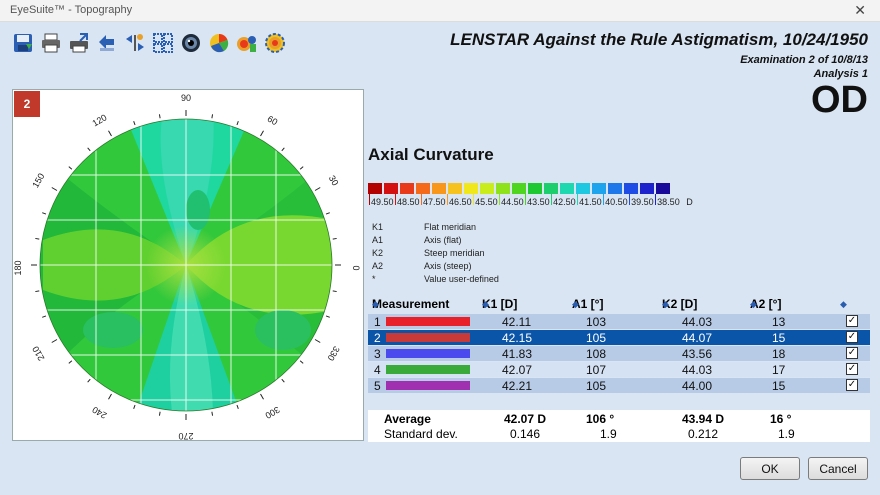 This screenshot has width=880, height=495. What do you see at coordinates (499, 304) in the screenshot?
I see `column-header-k1: ◆ K1 [D]` at bounding box center [499, 304].